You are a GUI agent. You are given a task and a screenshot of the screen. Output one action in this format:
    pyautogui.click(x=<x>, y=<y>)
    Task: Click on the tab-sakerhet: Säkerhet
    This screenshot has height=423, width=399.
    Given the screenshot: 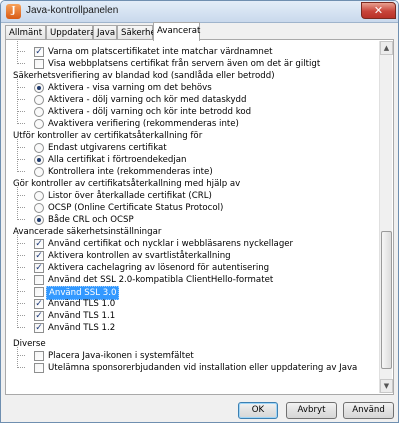 What is the action you would take?
    pyautogui.click(x=138, y=32)
    